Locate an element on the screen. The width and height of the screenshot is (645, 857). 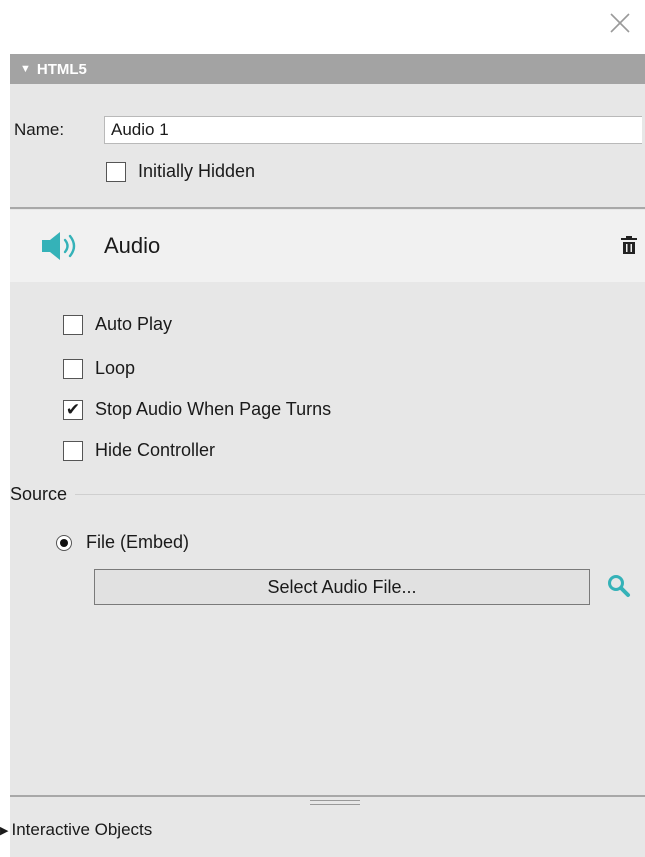
source-divider is located at coordinates (360, 494).